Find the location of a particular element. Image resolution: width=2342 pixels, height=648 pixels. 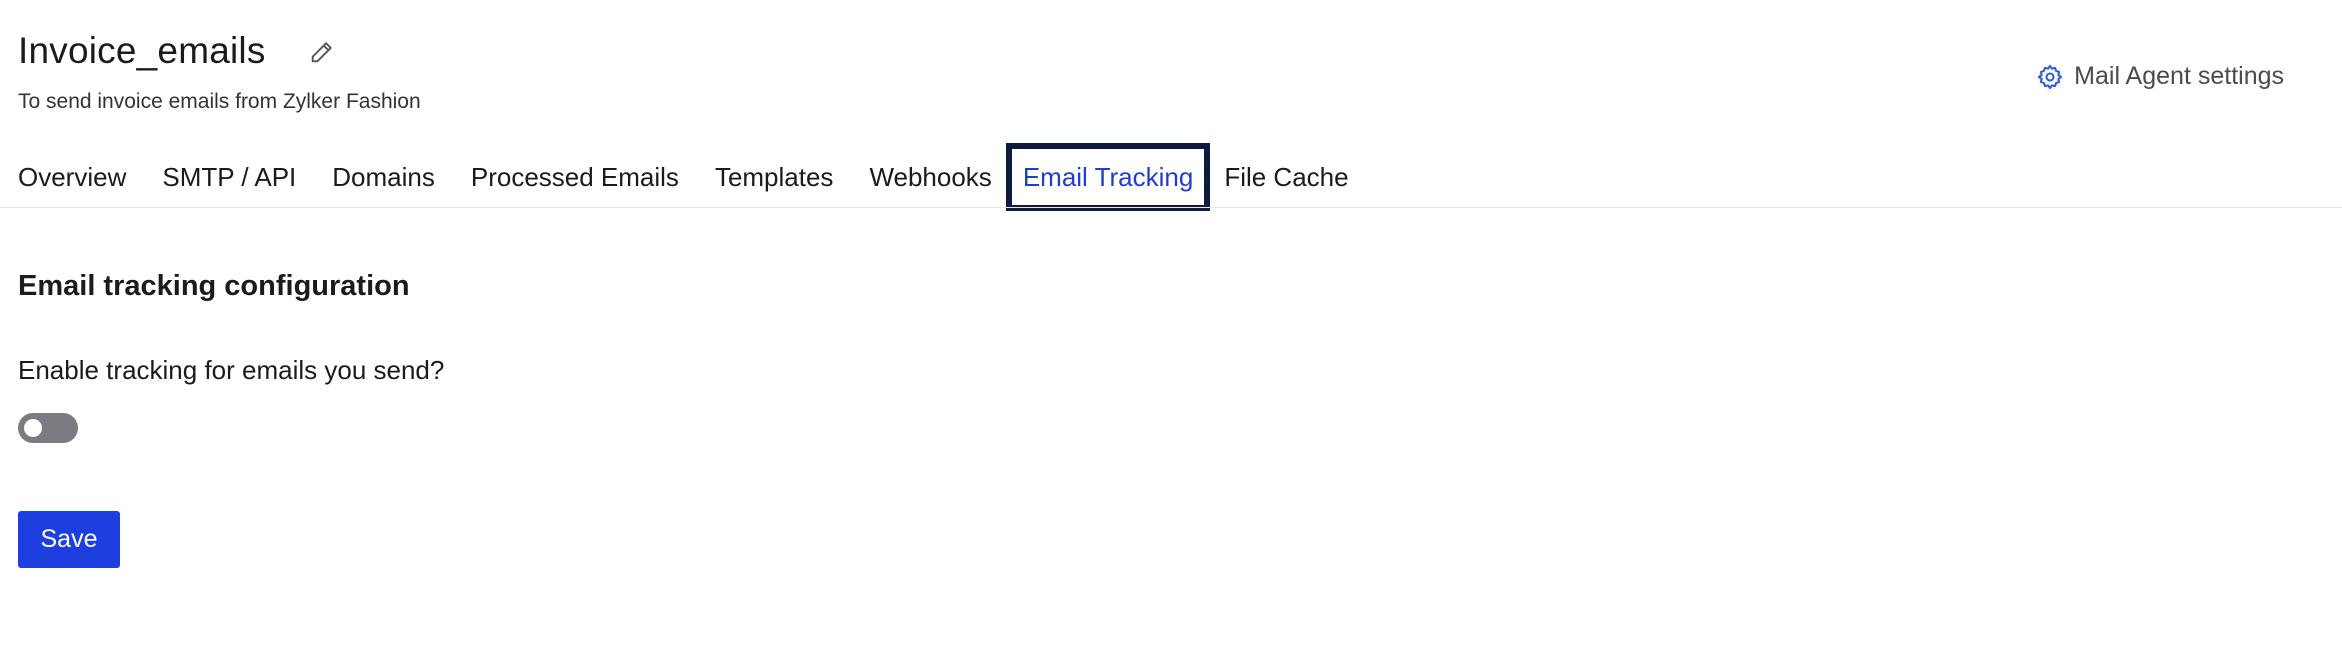

mail-agent-settings-link: Mail Agent settings is located at coordinates (2160, 76).